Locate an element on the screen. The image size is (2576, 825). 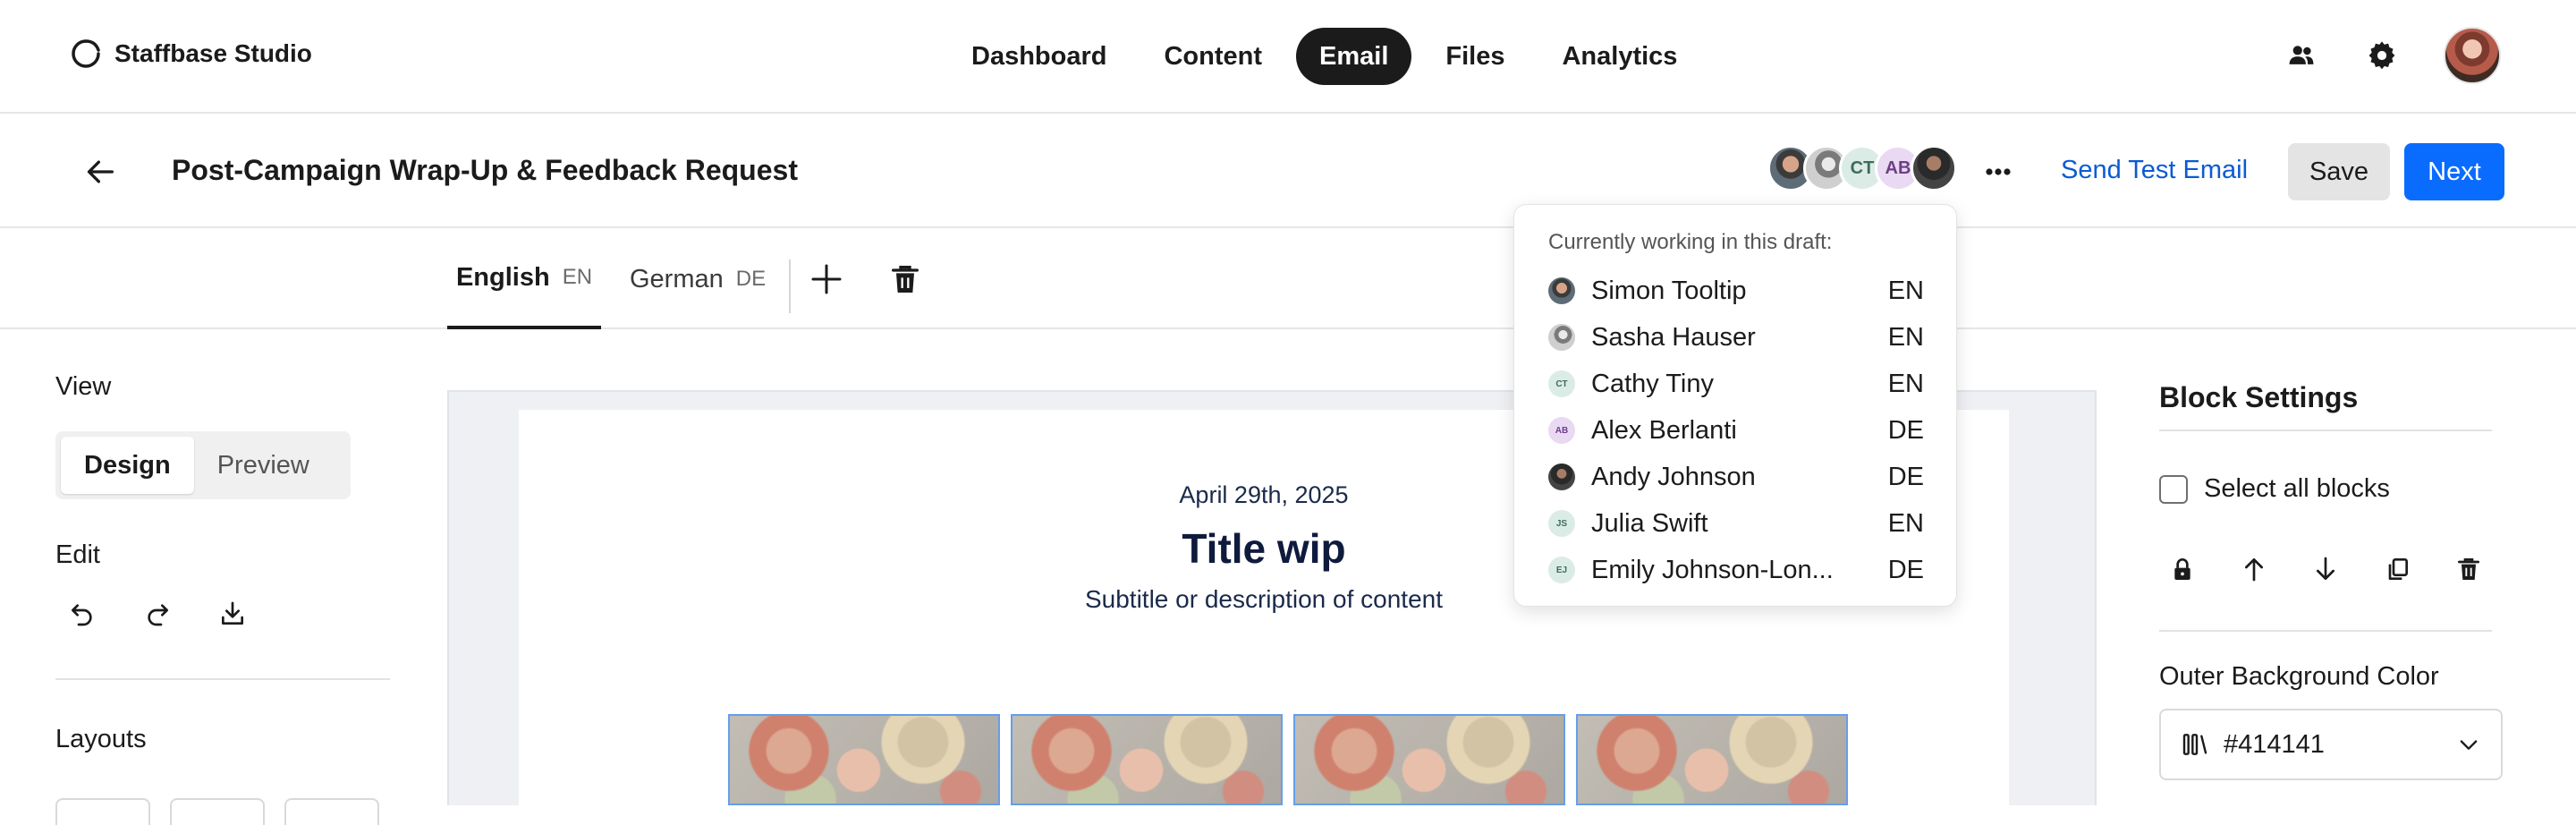
select-all-checkbox is located at coordinates (2173, 489).